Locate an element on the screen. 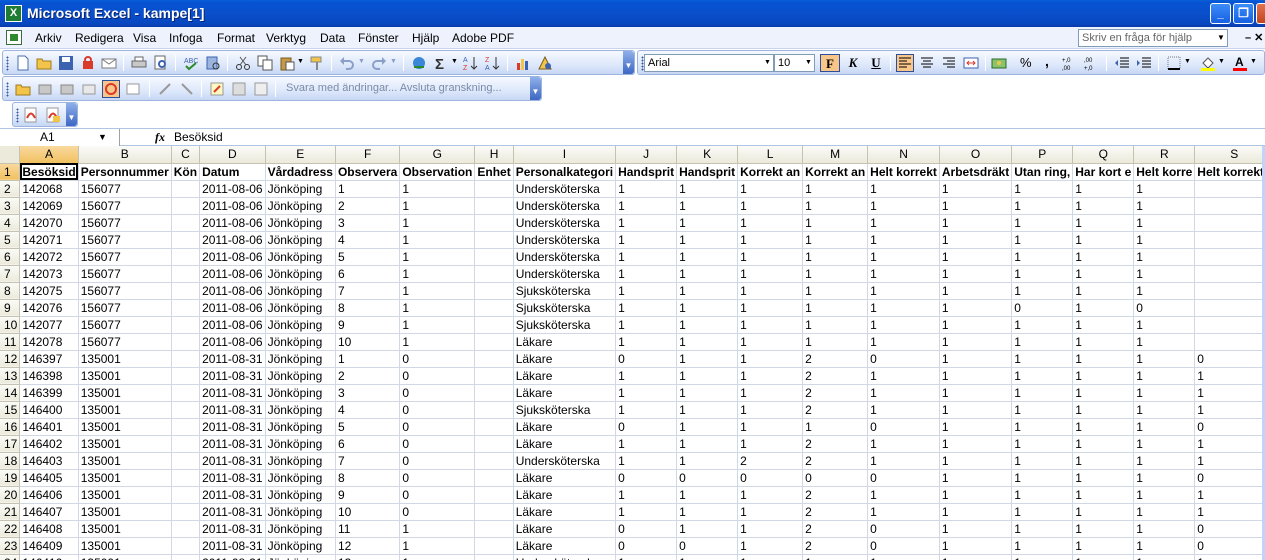 The height and width of the screenshot is (560, 1265). redo-dropdown: ▼ is located at coordinates (393, 61).